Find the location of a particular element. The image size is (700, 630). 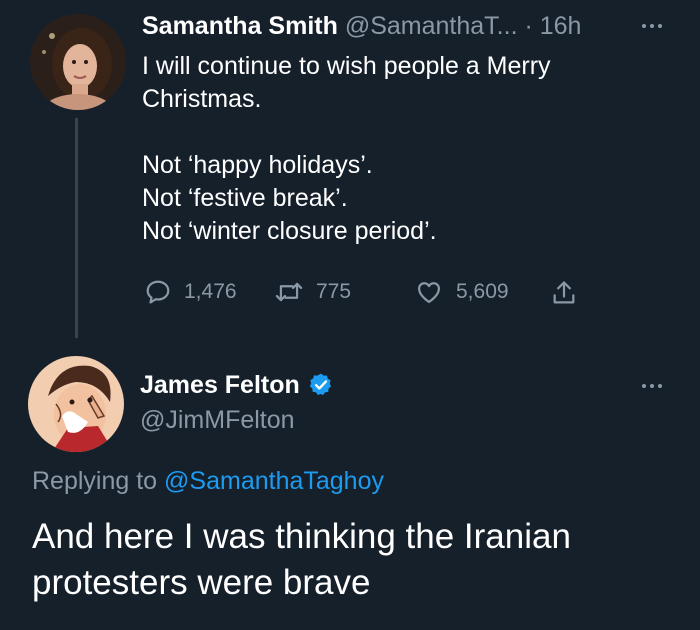

reply-button: 1,476 is located at coordinates (190, 292).